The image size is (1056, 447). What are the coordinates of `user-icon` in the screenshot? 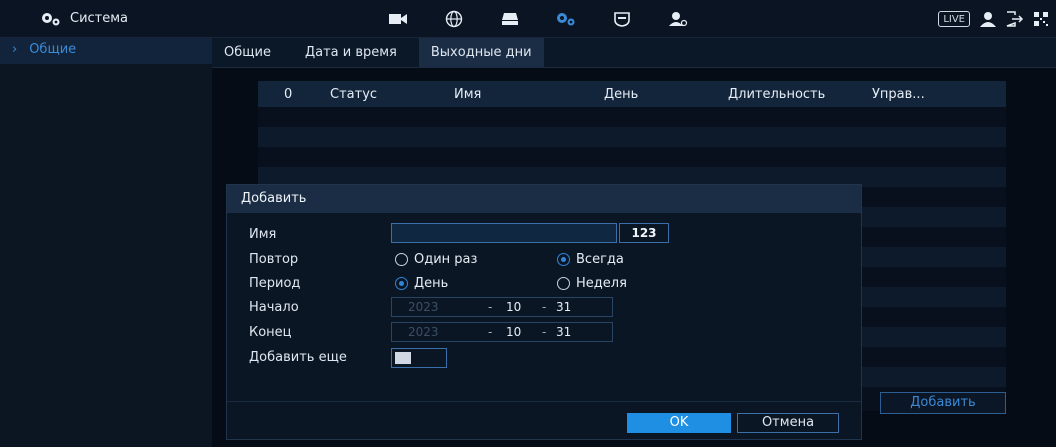 It's located at (988, 19).